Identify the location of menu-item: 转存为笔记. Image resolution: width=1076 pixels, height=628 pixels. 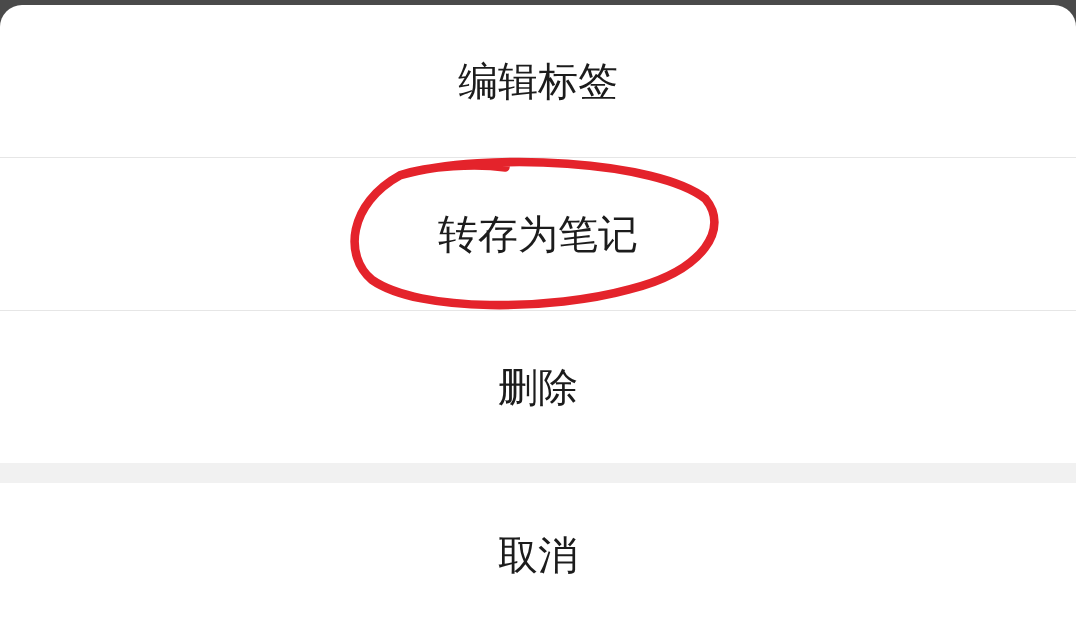
(538, 234).